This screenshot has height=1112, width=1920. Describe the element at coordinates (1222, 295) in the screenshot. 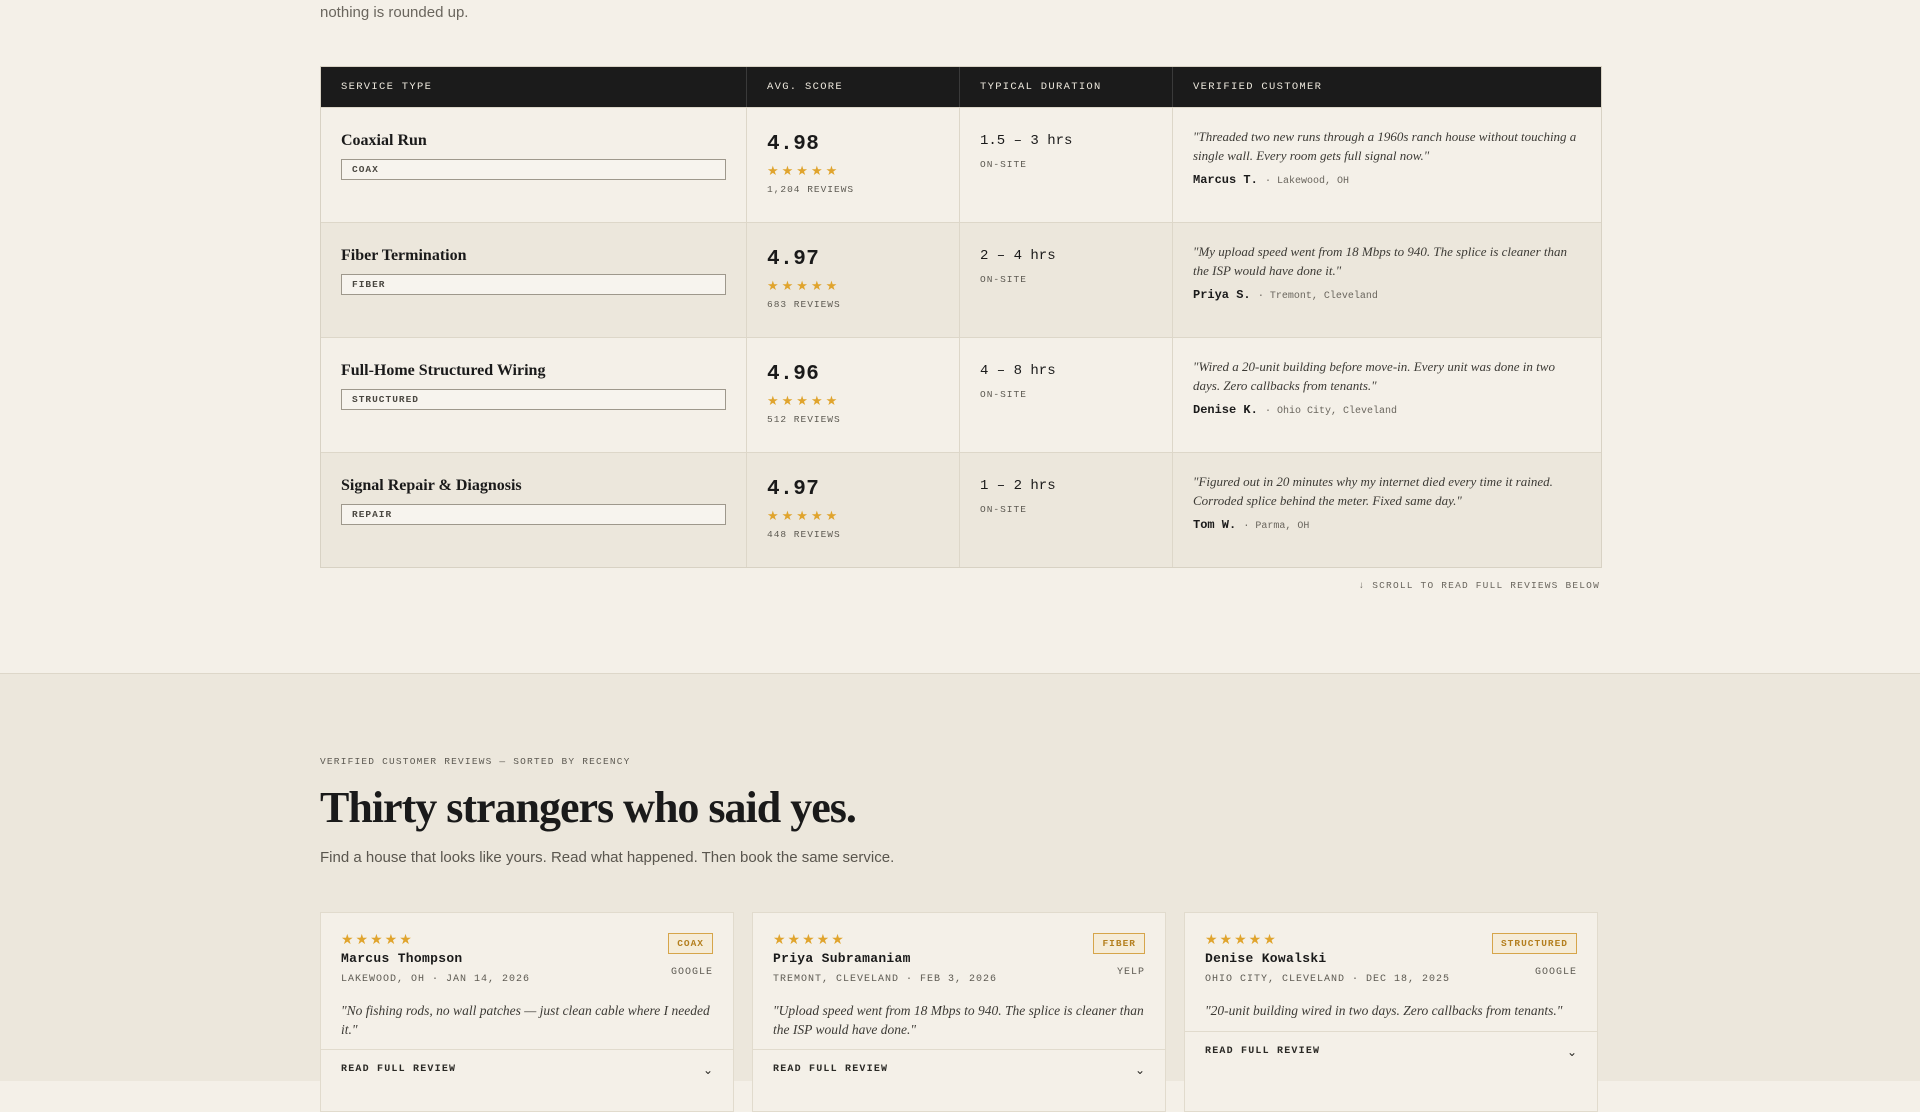

I see `customer-name: Priya S.` at that location.